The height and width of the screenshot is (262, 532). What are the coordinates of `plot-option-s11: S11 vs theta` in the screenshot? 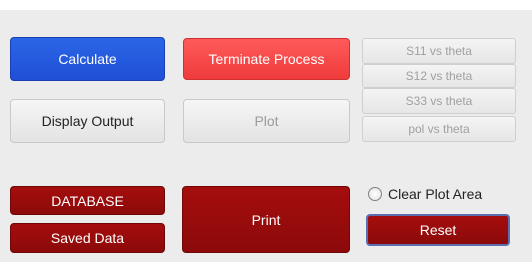 It's located at (439, 51).